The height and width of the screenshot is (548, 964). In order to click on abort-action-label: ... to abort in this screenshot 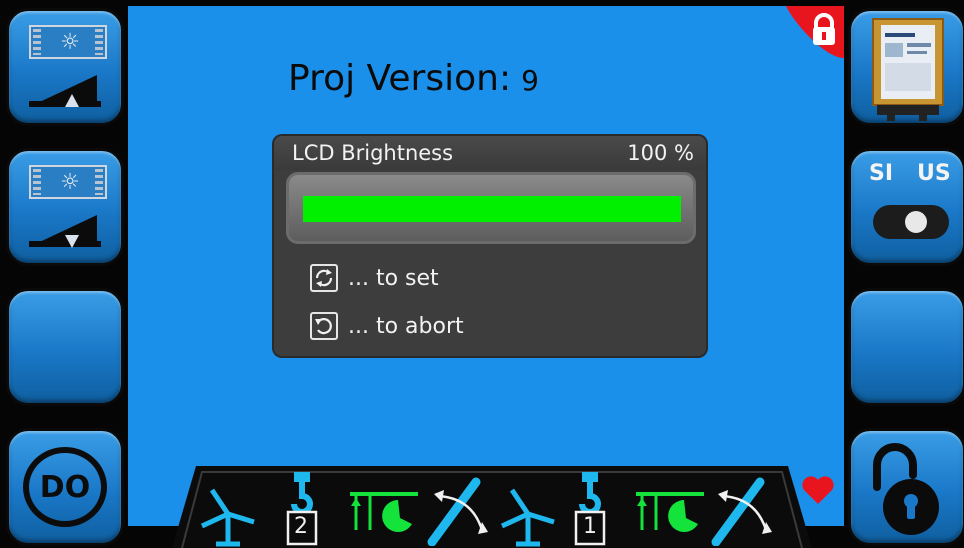, I will do `click(406, 326)`.